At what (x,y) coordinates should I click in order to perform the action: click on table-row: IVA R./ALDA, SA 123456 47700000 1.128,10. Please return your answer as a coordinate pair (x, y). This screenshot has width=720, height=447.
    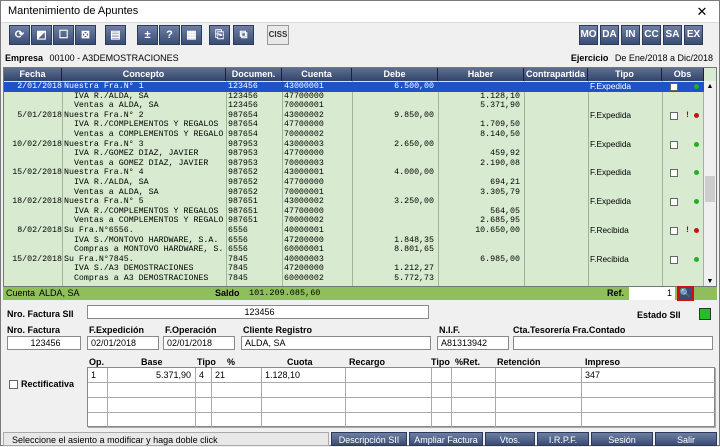
    Looking at the image, I should click on (354, 97).